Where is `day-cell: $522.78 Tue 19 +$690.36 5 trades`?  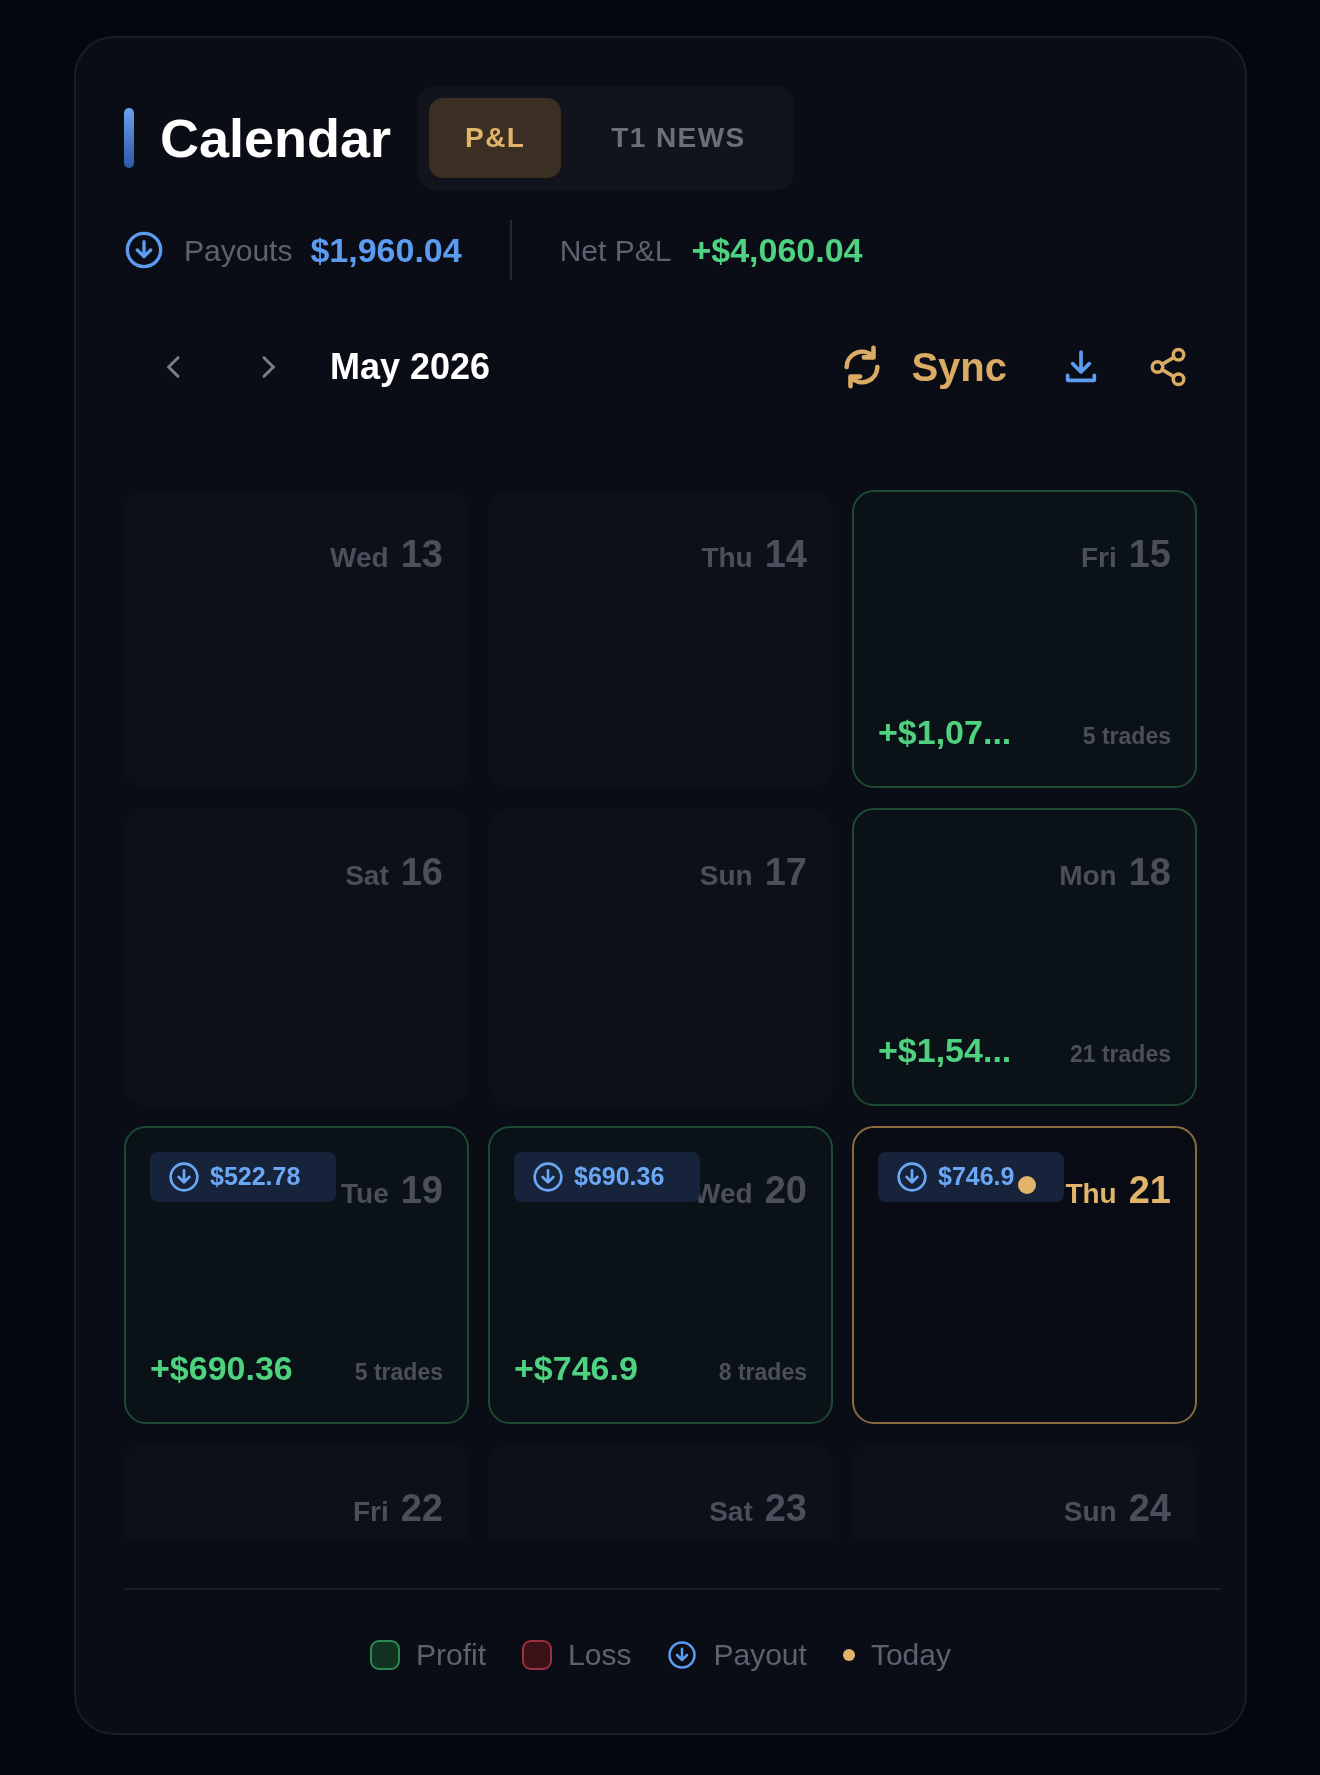
day-cell: $522.78 Tue 19 +$690.36 5 trades is located at coordinates (296, 1275).